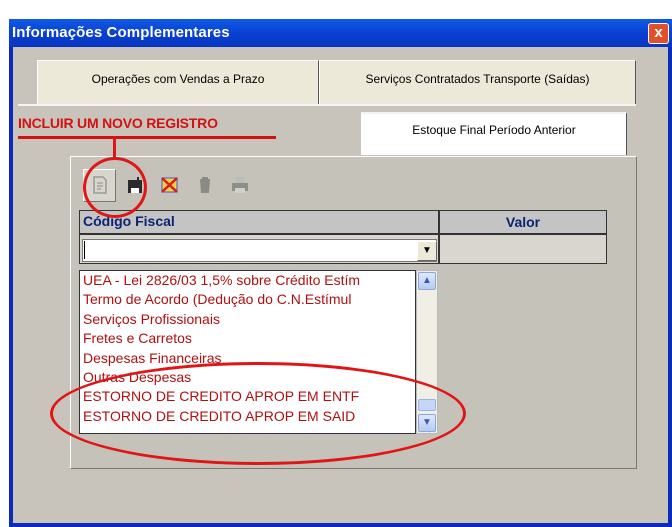 The height and width of the screenshot is (527, 672). I want to click on annotation-circle-toolbar, so click(115, 187).